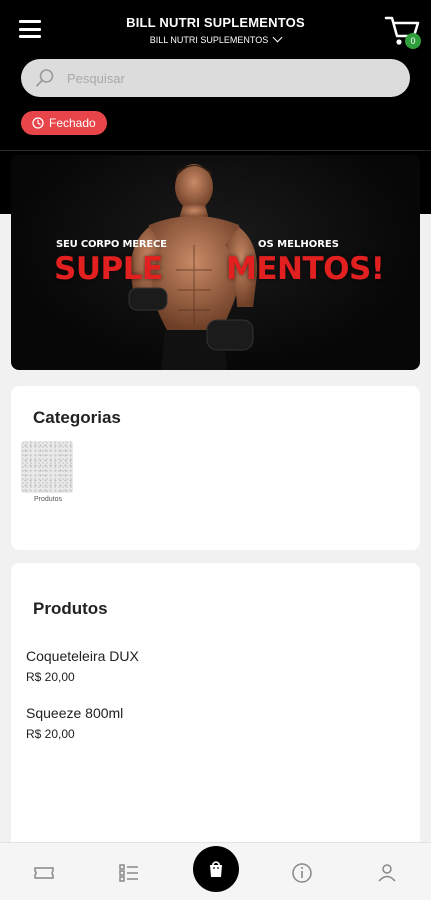 The image size is (431, 900). Describe the element at coordinates (215, 150) in the screenshot. I see `header-divider` at that location.